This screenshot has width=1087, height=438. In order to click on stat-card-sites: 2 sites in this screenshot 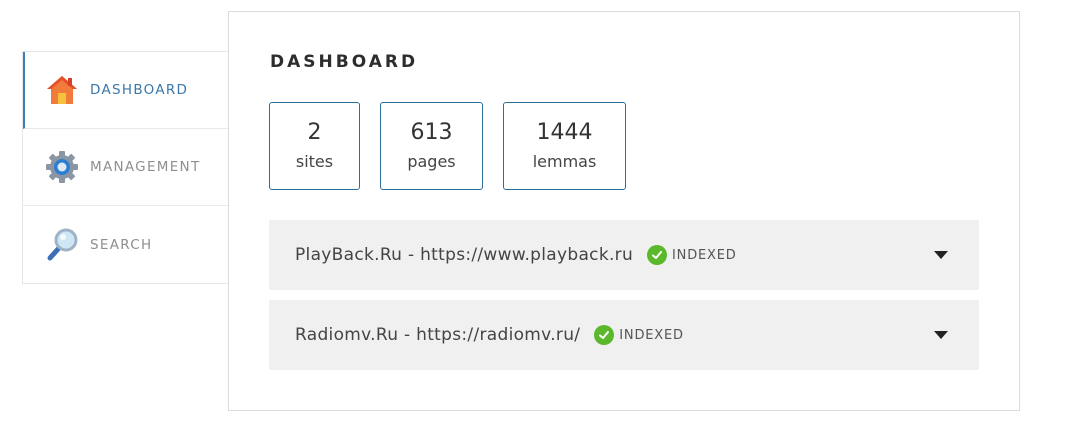, I will do `click(314, 146)`.